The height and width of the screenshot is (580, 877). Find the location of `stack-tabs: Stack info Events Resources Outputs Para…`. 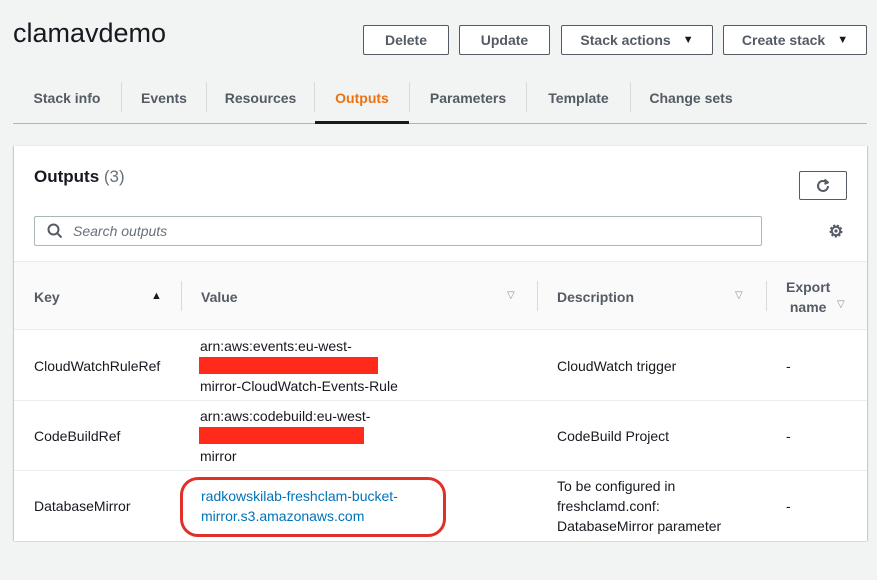

stack-tabs: Stack info Events Resources Outputs Para… is located at coordinates (440, 98).